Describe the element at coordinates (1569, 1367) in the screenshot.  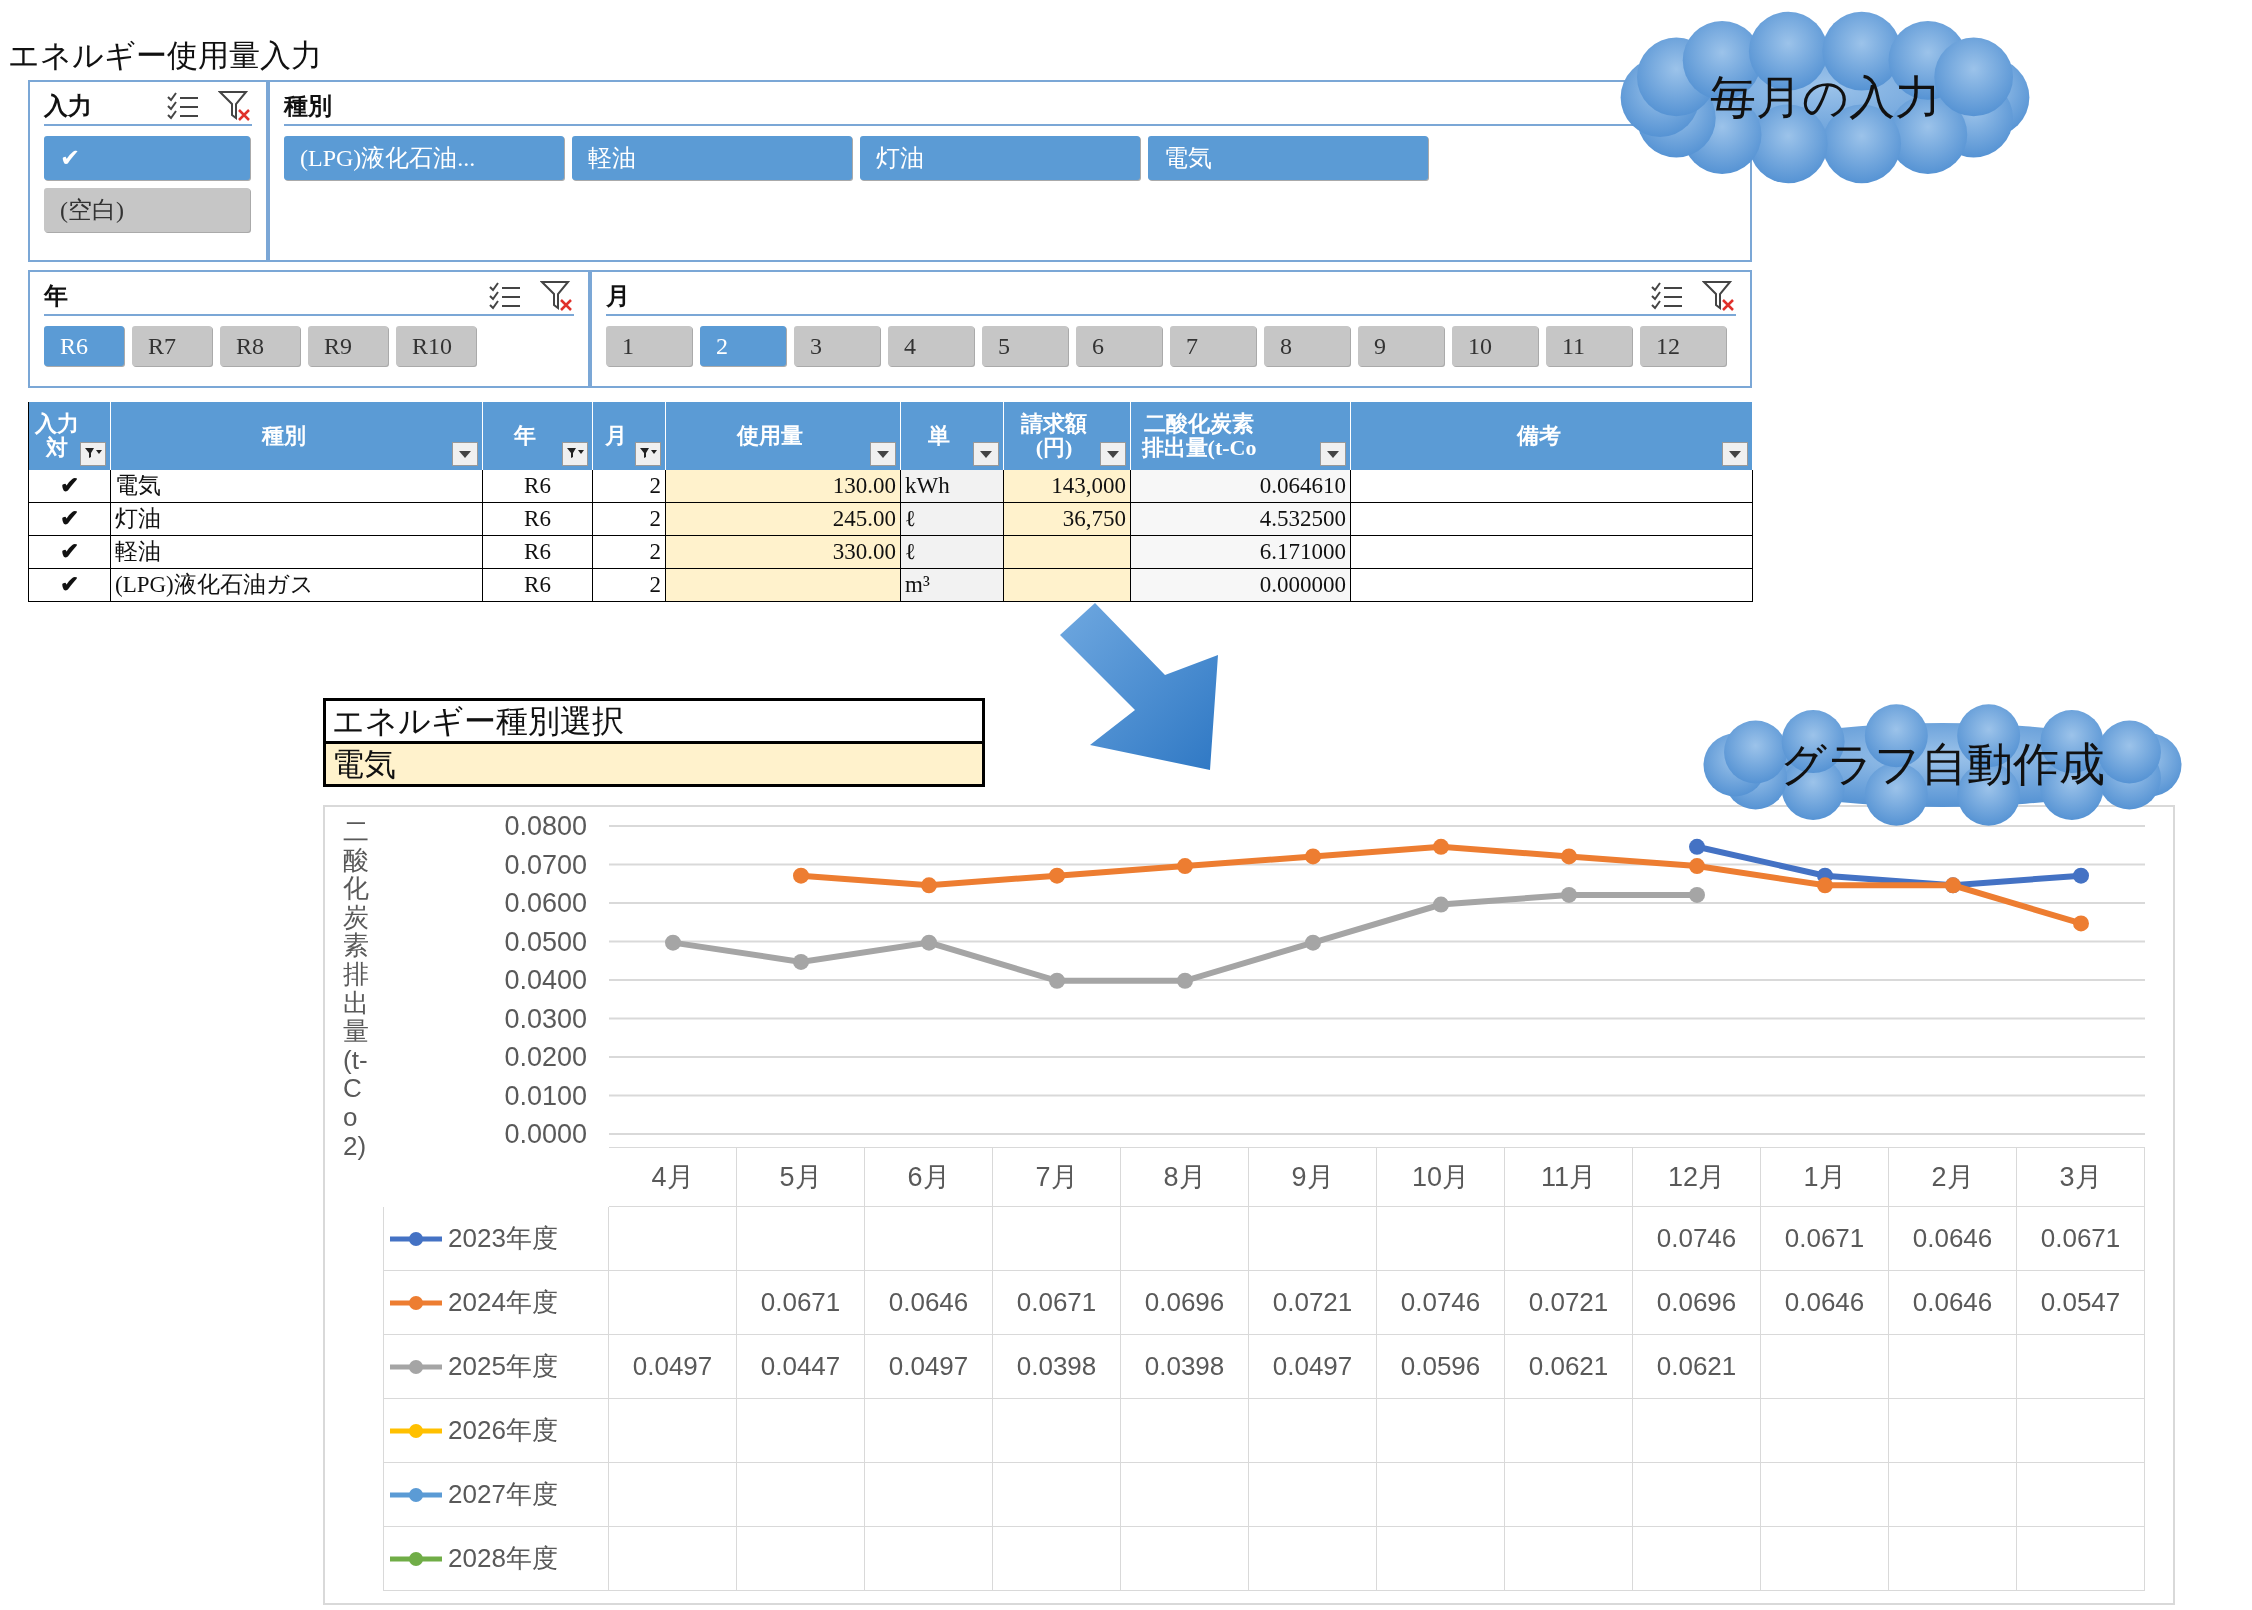
I see `value-cell: 0.0621` at that location.